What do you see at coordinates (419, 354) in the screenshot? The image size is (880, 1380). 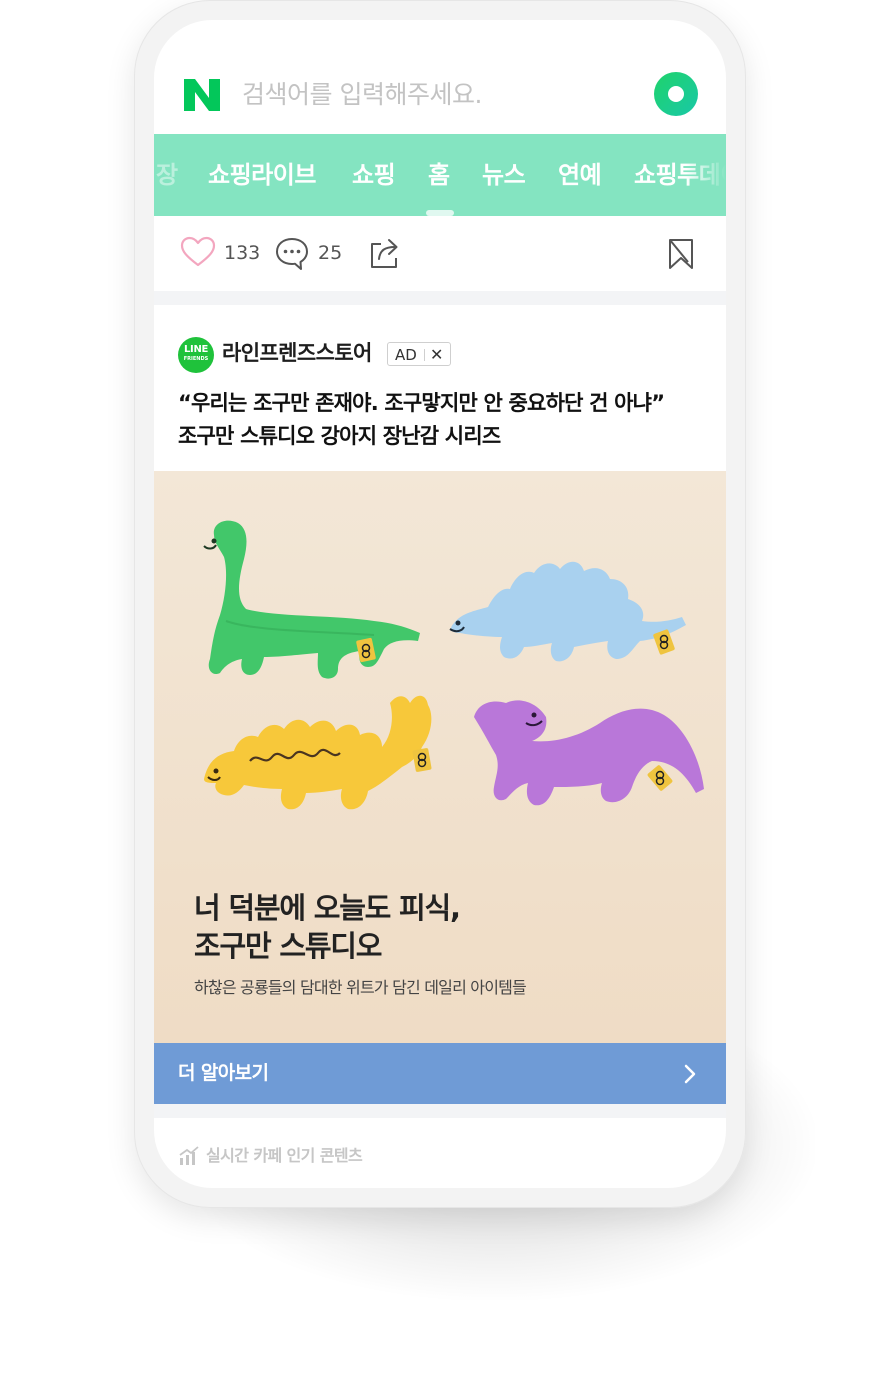 I see `ad-badge: AD ✕` at bounding box center [419, 354].